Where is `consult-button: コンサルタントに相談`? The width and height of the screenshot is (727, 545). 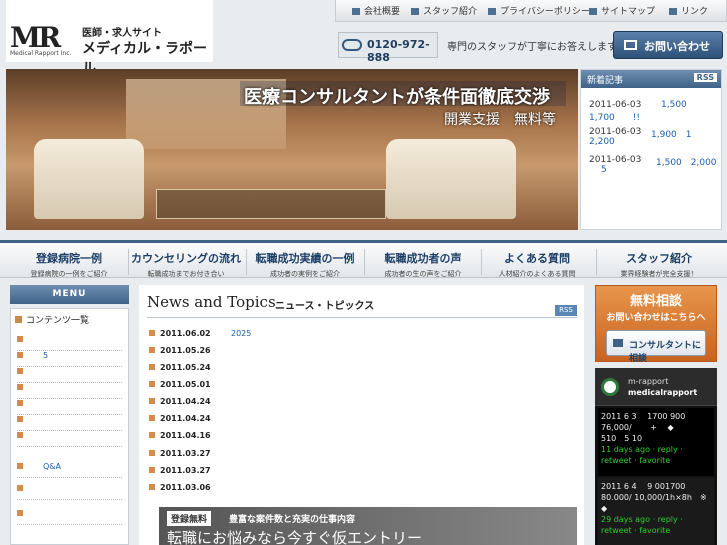
consult-button: コンサルタントに相談 is located at coordinates (656, 347).